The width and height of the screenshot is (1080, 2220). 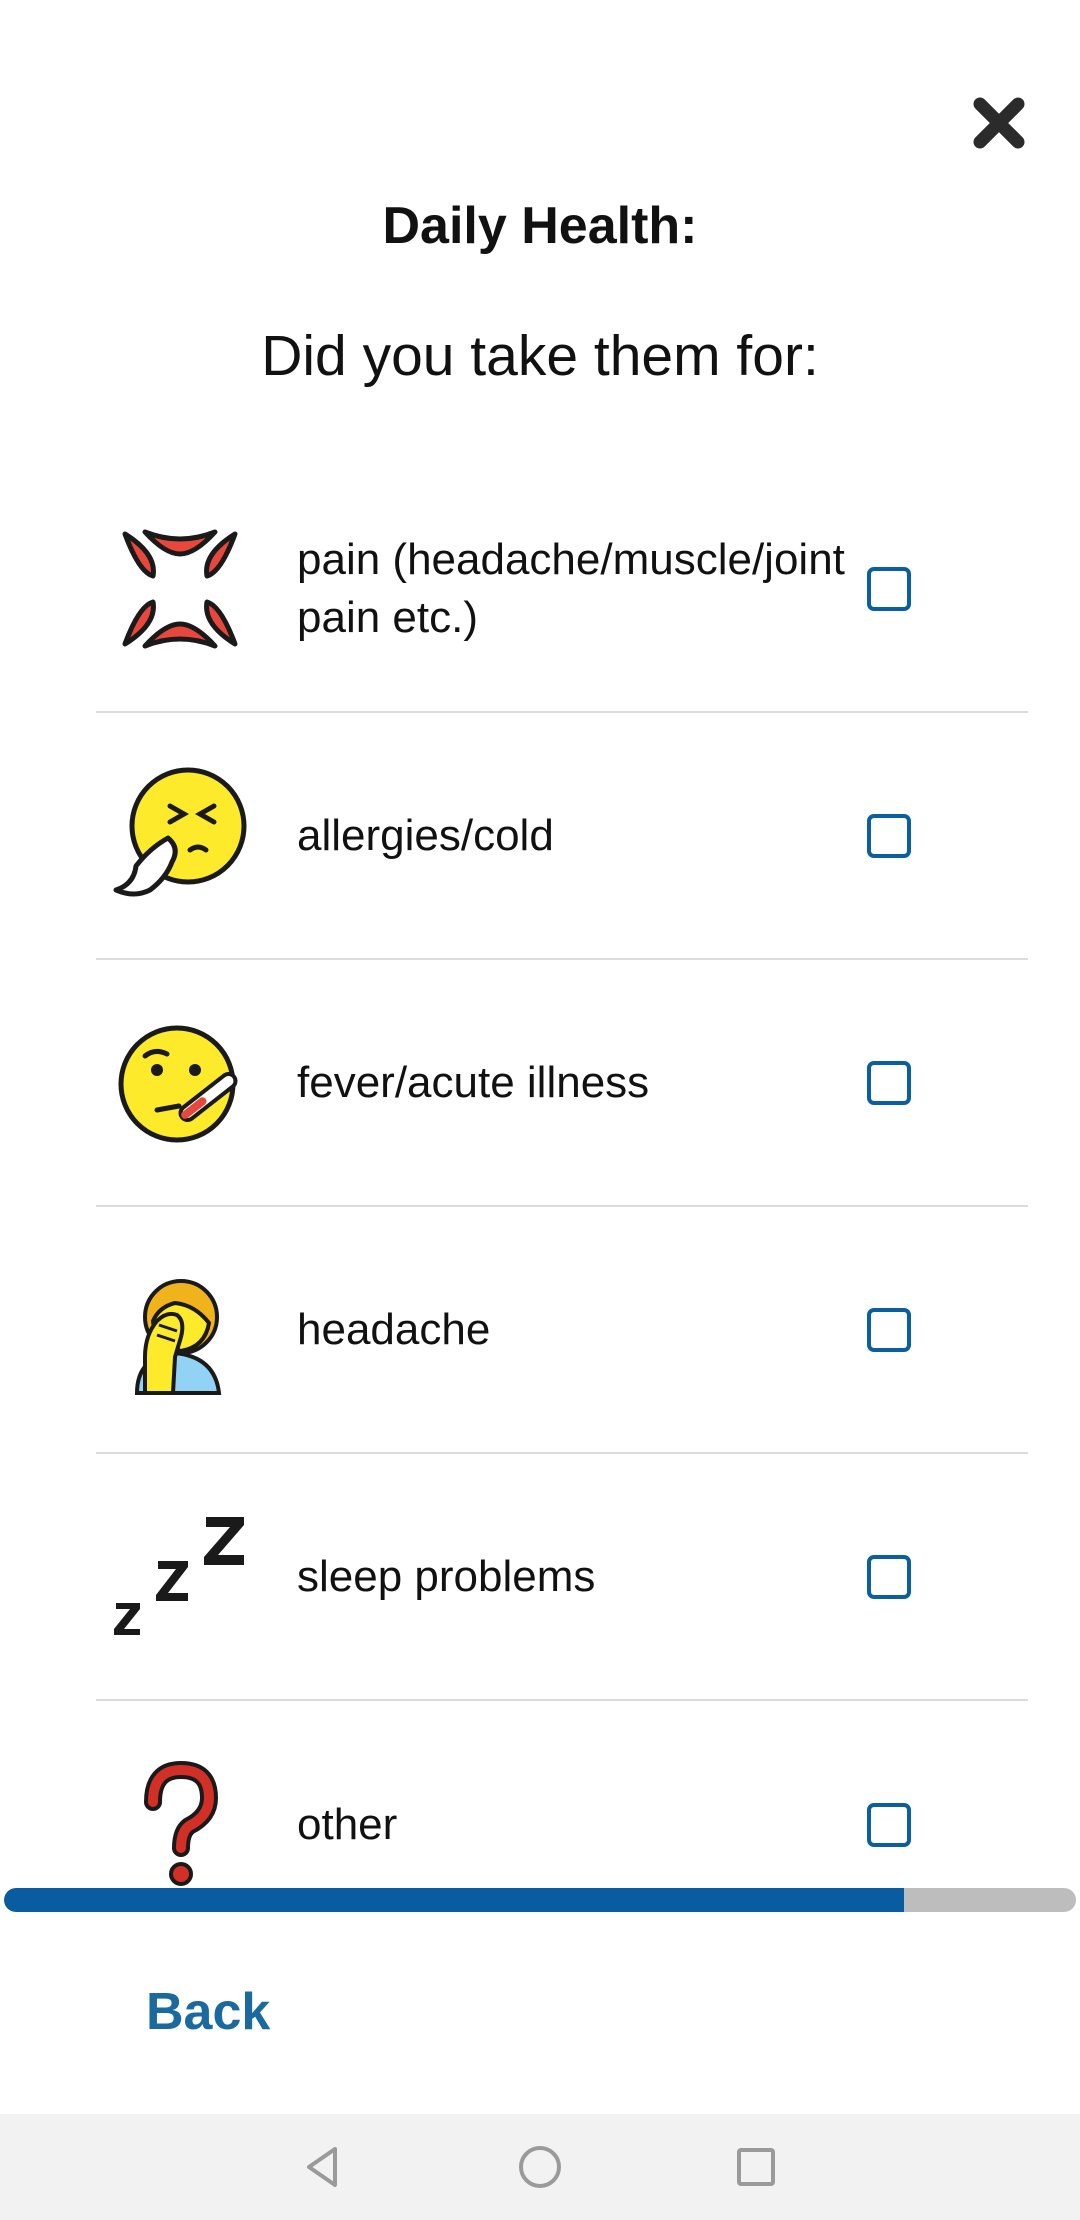 I want to click on option-label: other, so click(x=347, y=1824).